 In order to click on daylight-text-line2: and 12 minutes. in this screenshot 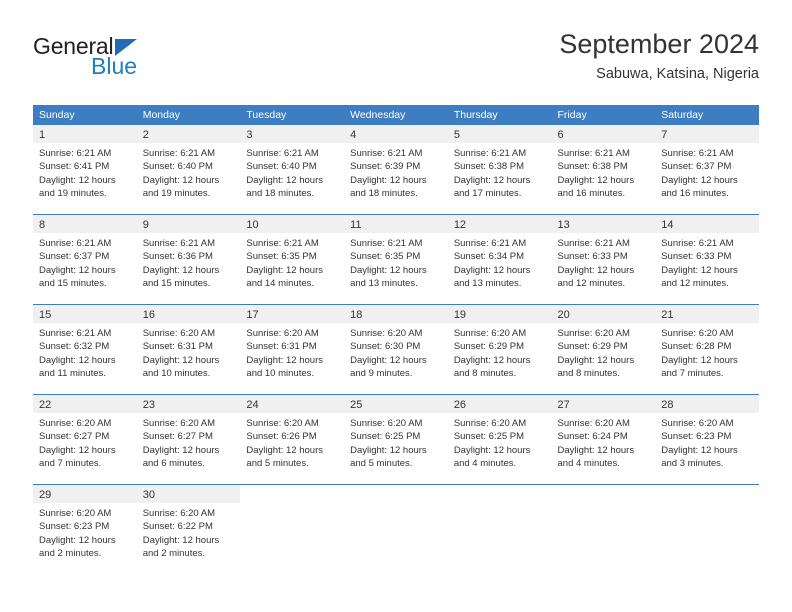, I will do `click(695, 284)`.